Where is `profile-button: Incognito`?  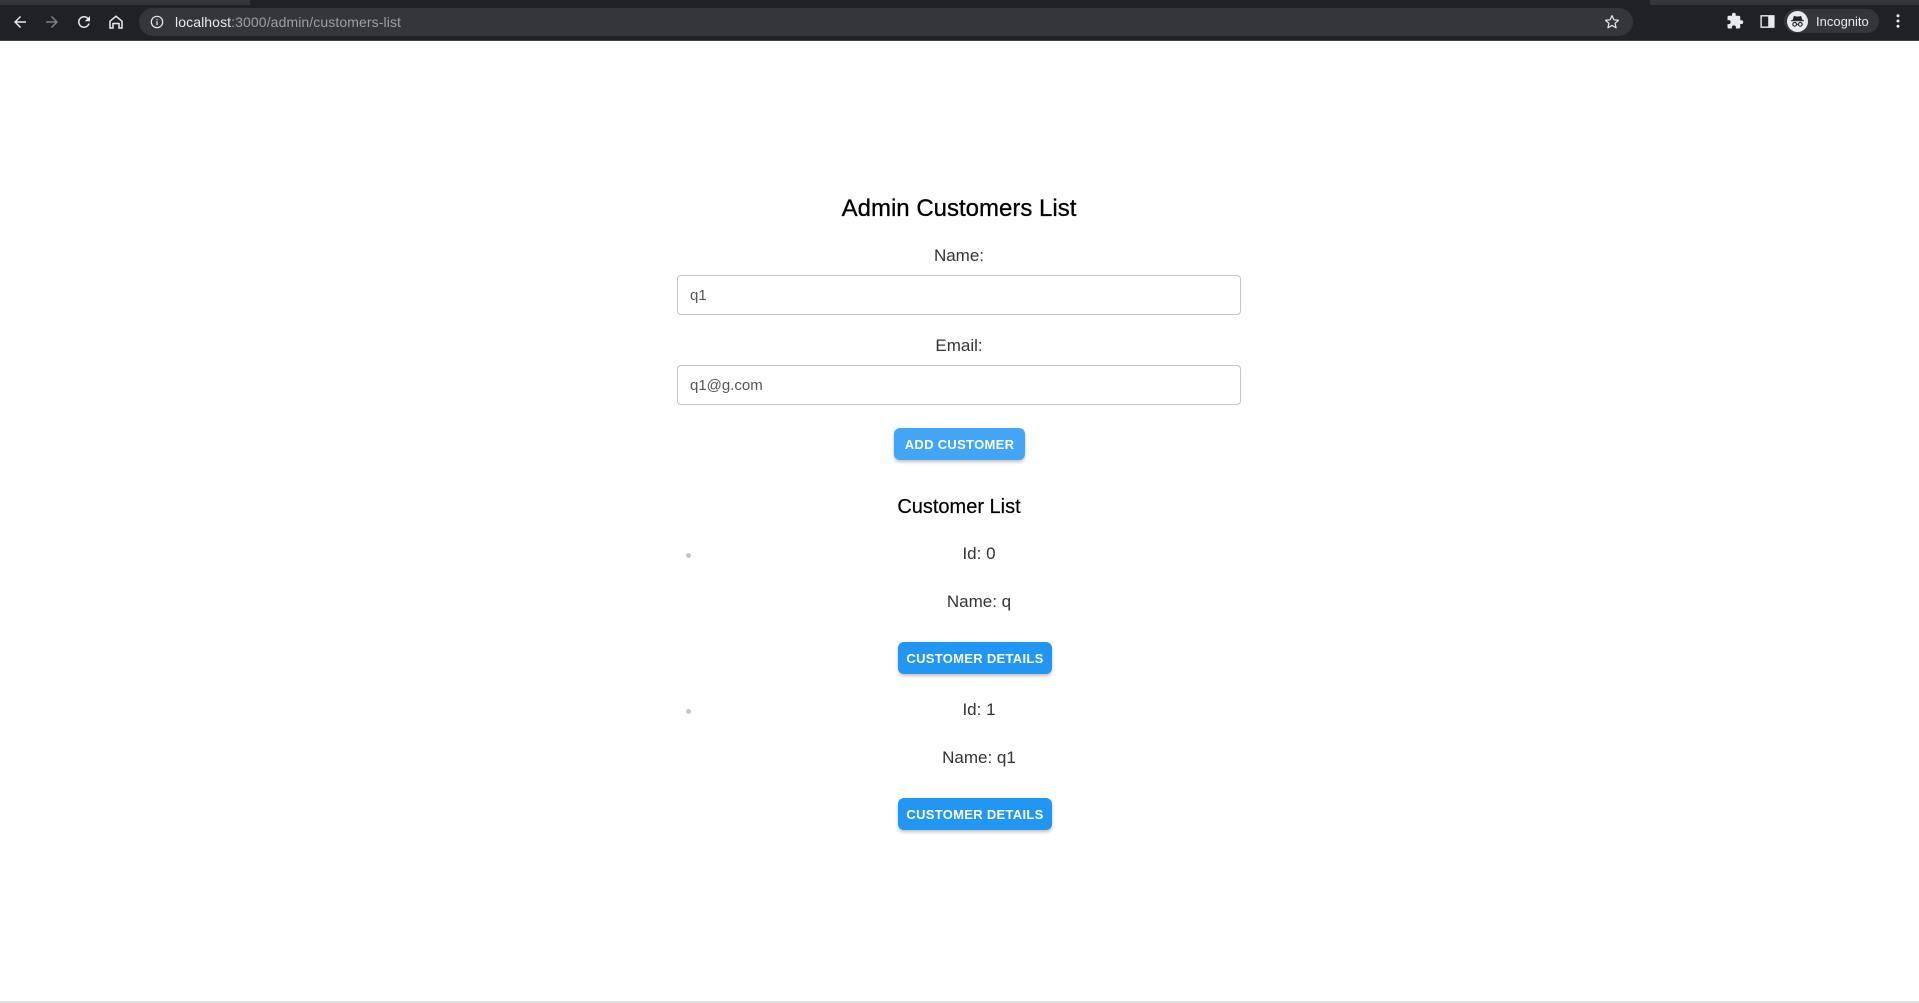
profile-button: Incognito is located at coordinates (1831, 21).